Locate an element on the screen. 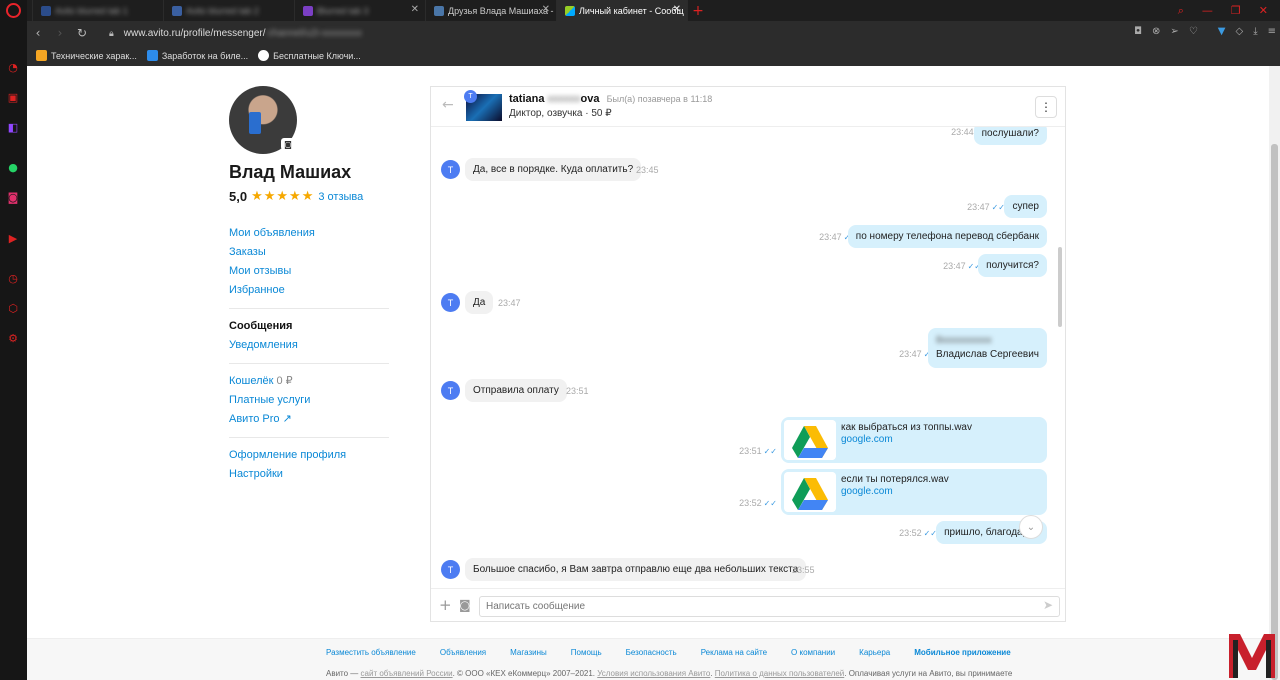 Image resolution: width=1280 pixels, height=680 pixels. menu-my-reviews: Мои отзывы is located at coordinates (309, 271).